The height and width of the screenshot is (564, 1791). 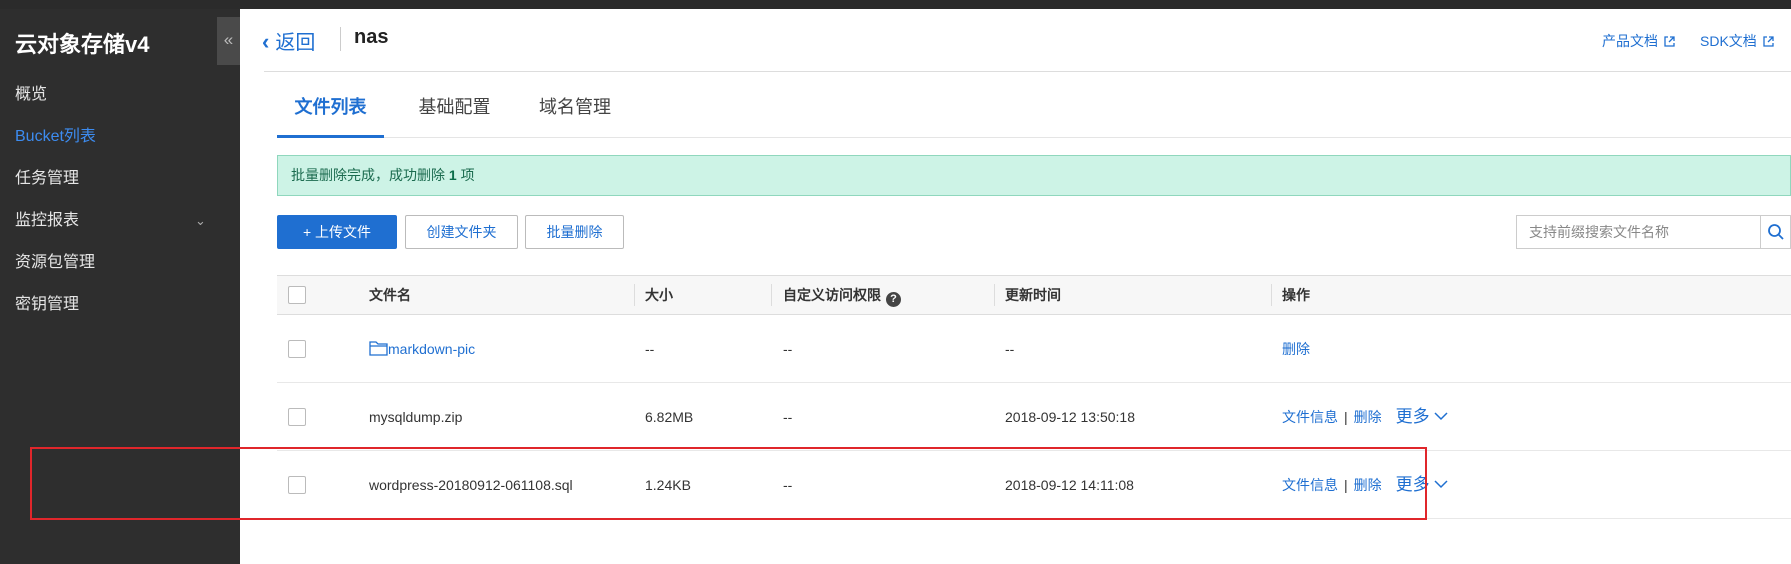 I want to click on tab-basic-config: 基础配置, so click(x=454, y=110).